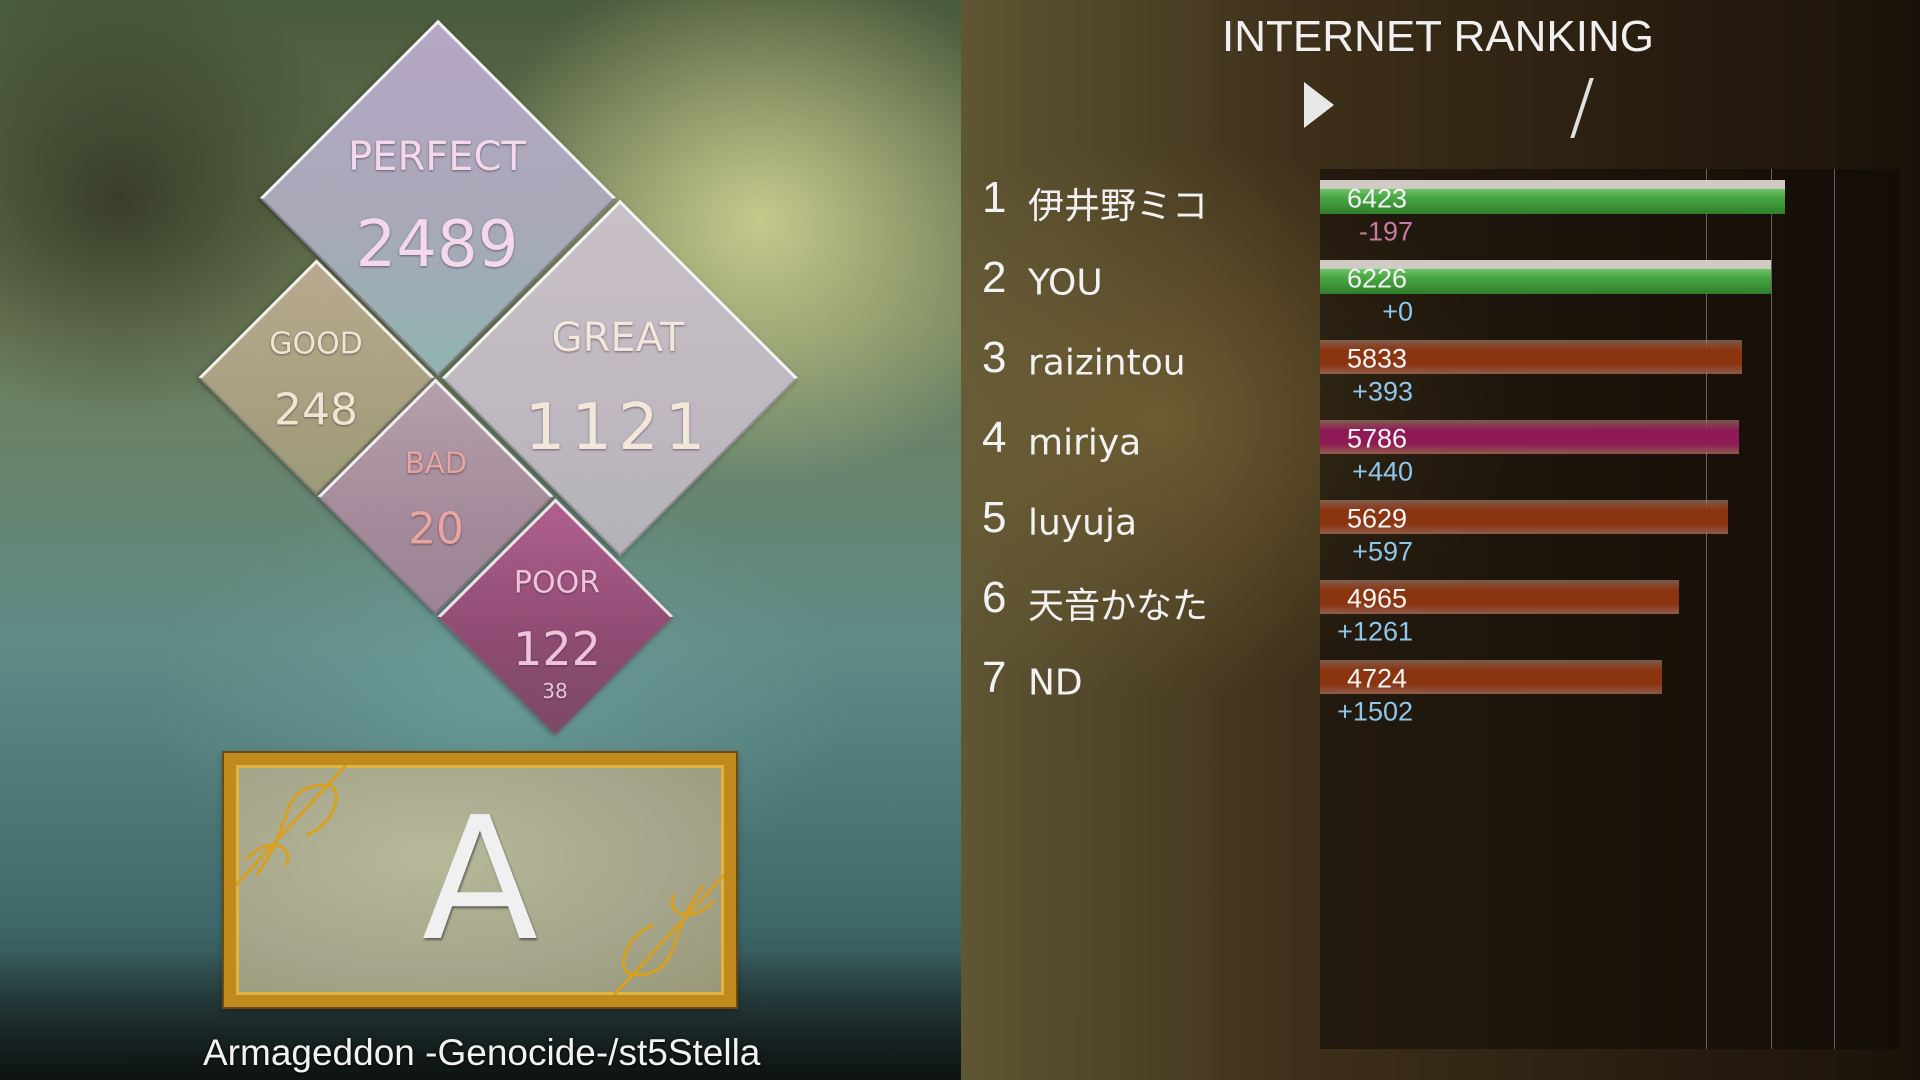  What do you see at coordinates (1377, 518) in the screenshot?
I see `score-value: 5629` at bounding box center [1377, 518].